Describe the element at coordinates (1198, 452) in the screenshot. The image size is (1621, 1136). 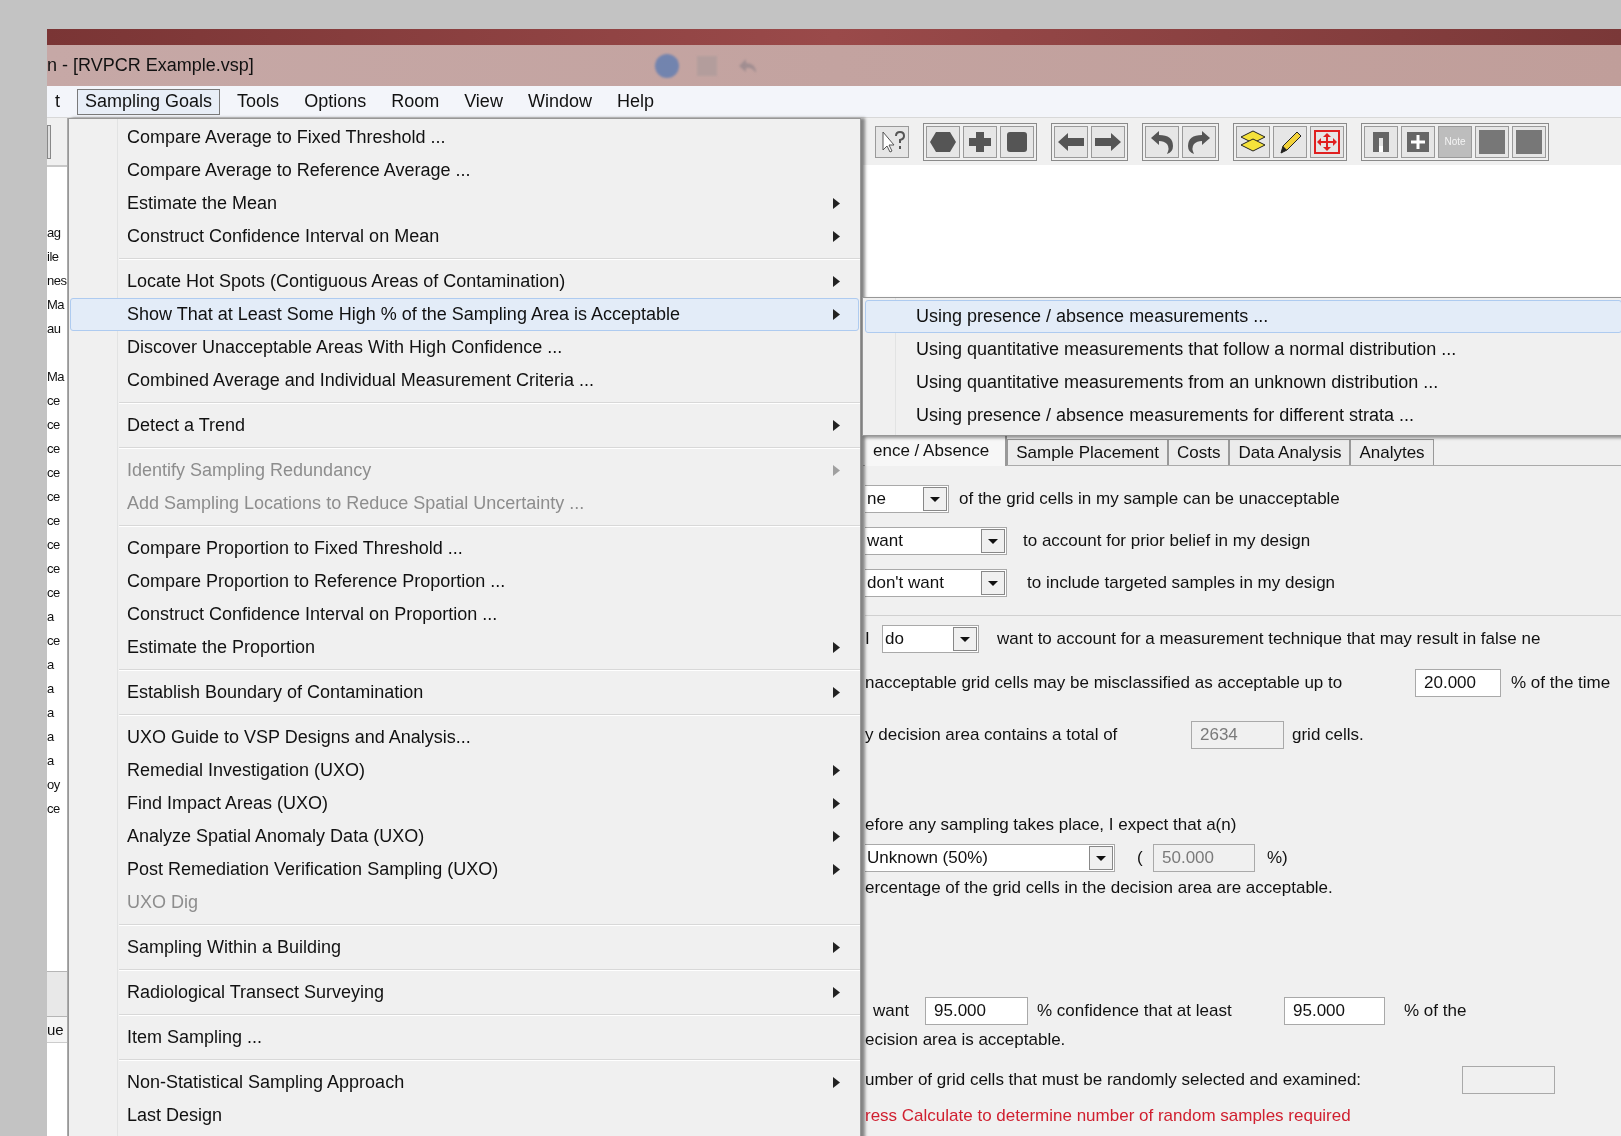
I see `tab: Costs` at that location.